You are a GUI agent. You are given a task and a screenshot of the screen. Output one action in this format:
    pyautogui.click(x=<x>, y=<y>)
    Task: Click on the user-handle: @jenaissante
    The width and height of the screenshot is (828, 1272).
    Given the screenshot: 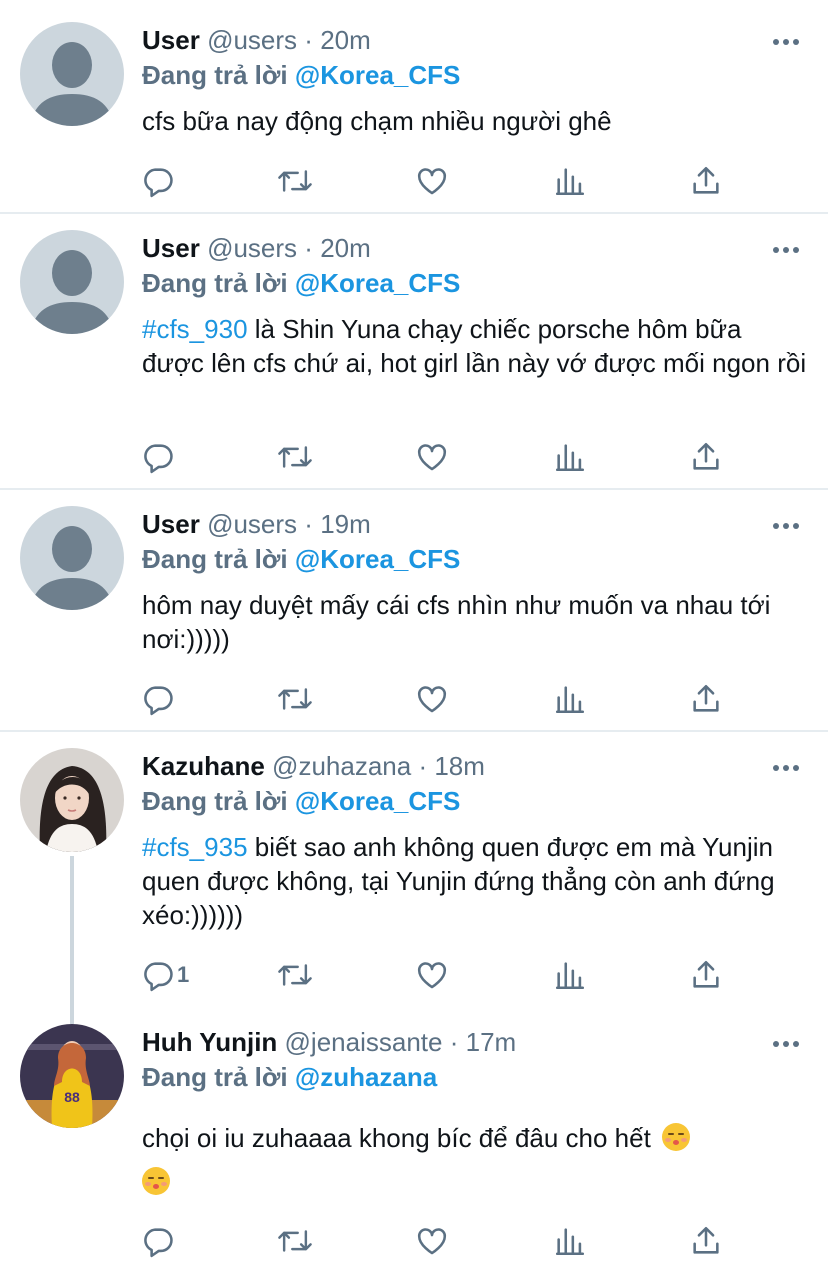 What is the action you would take?
    pyautogui.click(x=364, y=1042)
    